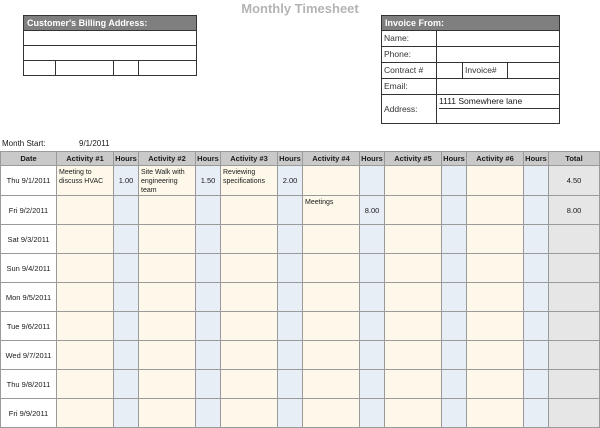 This screenshot has height=428, width=600. I want to click on invoice-address-field: 1111 Somewhere lane, so click(499, 101).